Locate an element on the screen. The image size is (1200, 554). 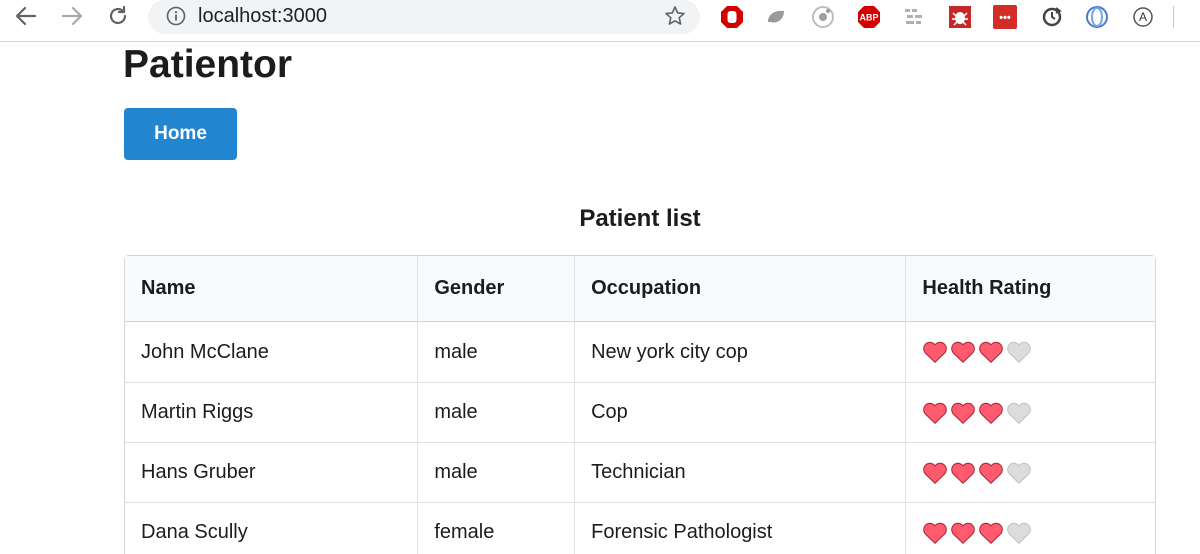
bug-extension-icon is located at coordinates (960, 17).